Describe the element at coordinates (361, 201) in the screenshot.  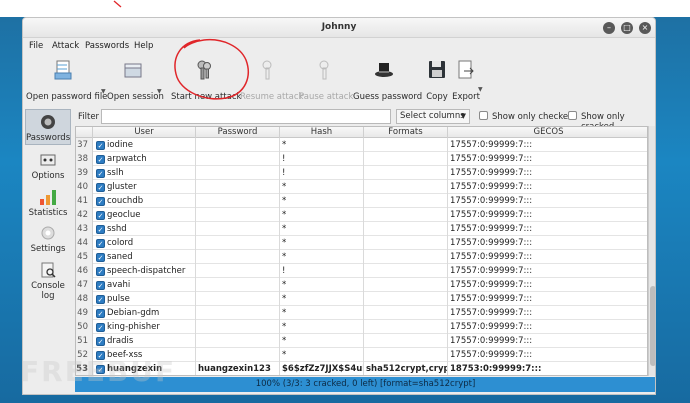
I see `table-row: 41 couchdb * 17557:0:99999:7::: ✓` at that location.